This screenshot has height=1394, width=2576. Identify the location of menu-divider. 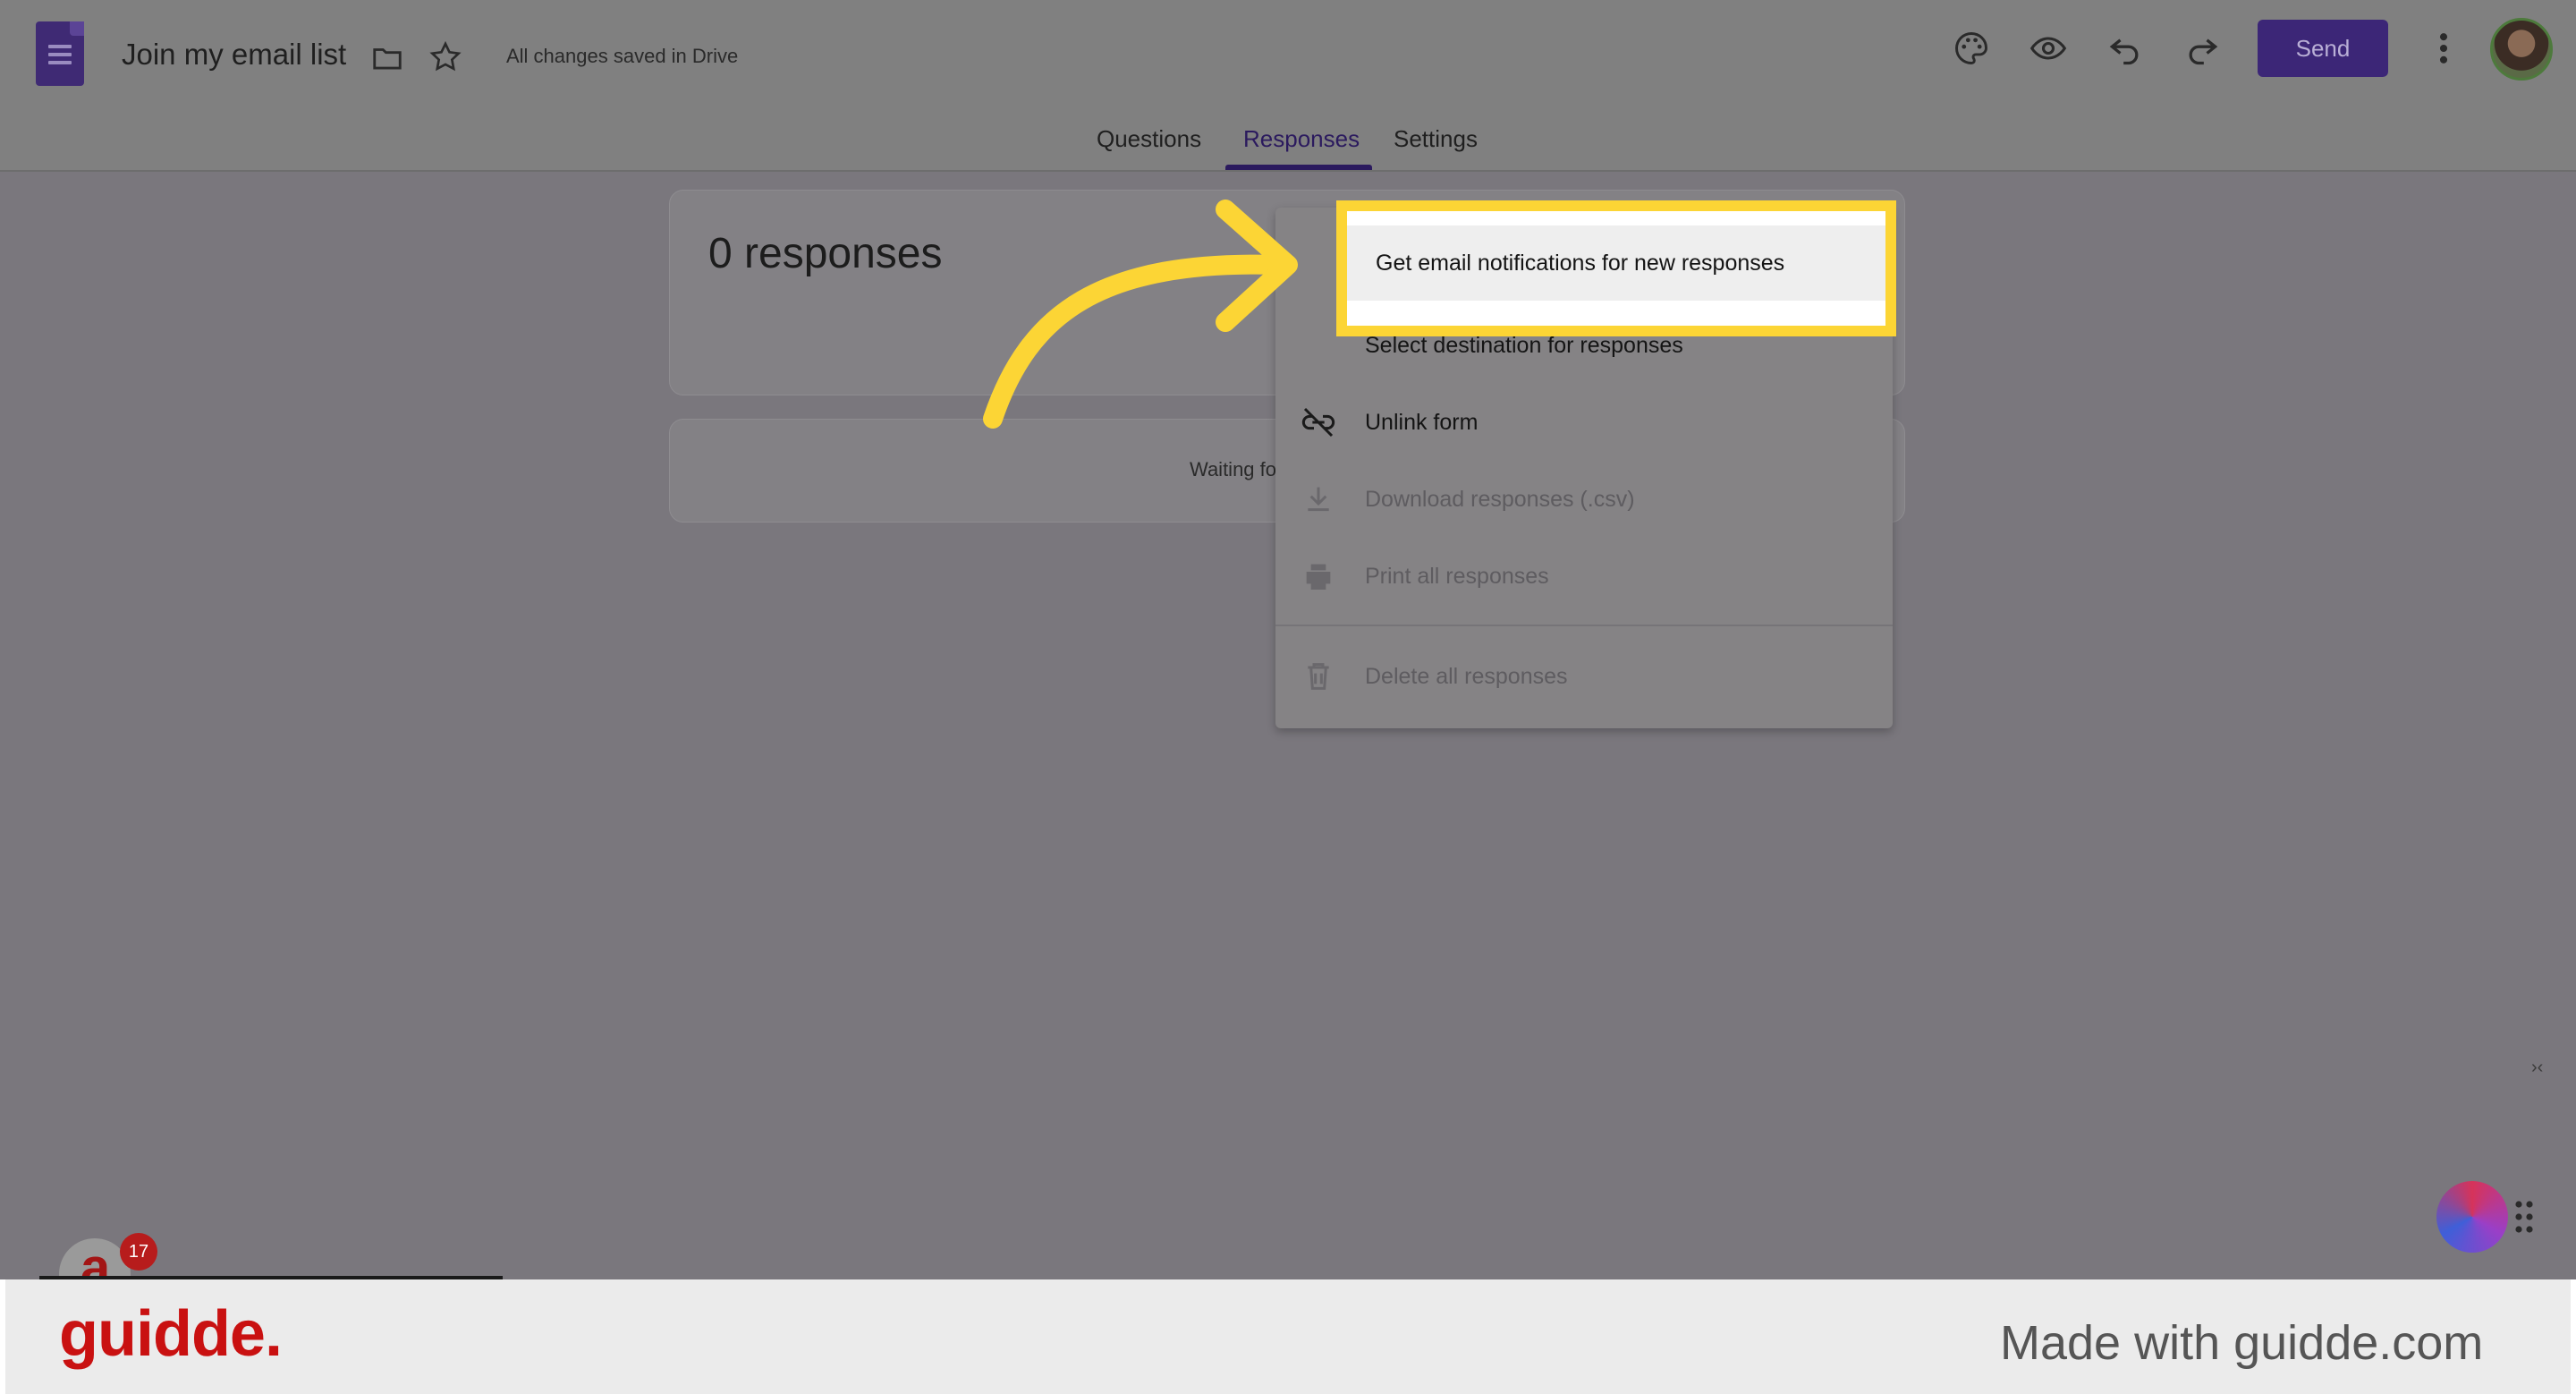
(1584, 625).